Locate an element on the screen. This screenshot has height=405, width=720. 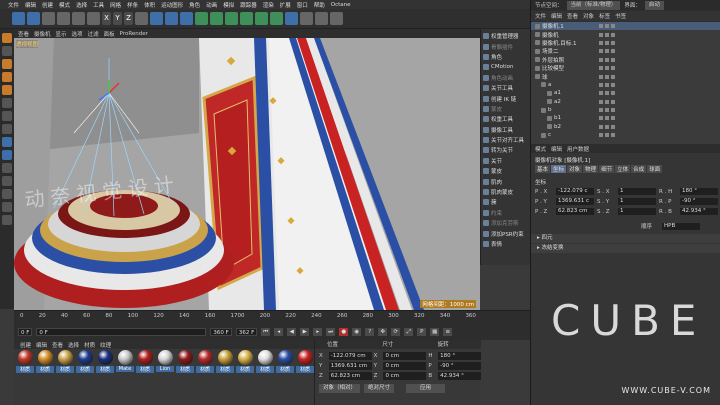
polygons-mode-icon is located at coordinates (7, 90).